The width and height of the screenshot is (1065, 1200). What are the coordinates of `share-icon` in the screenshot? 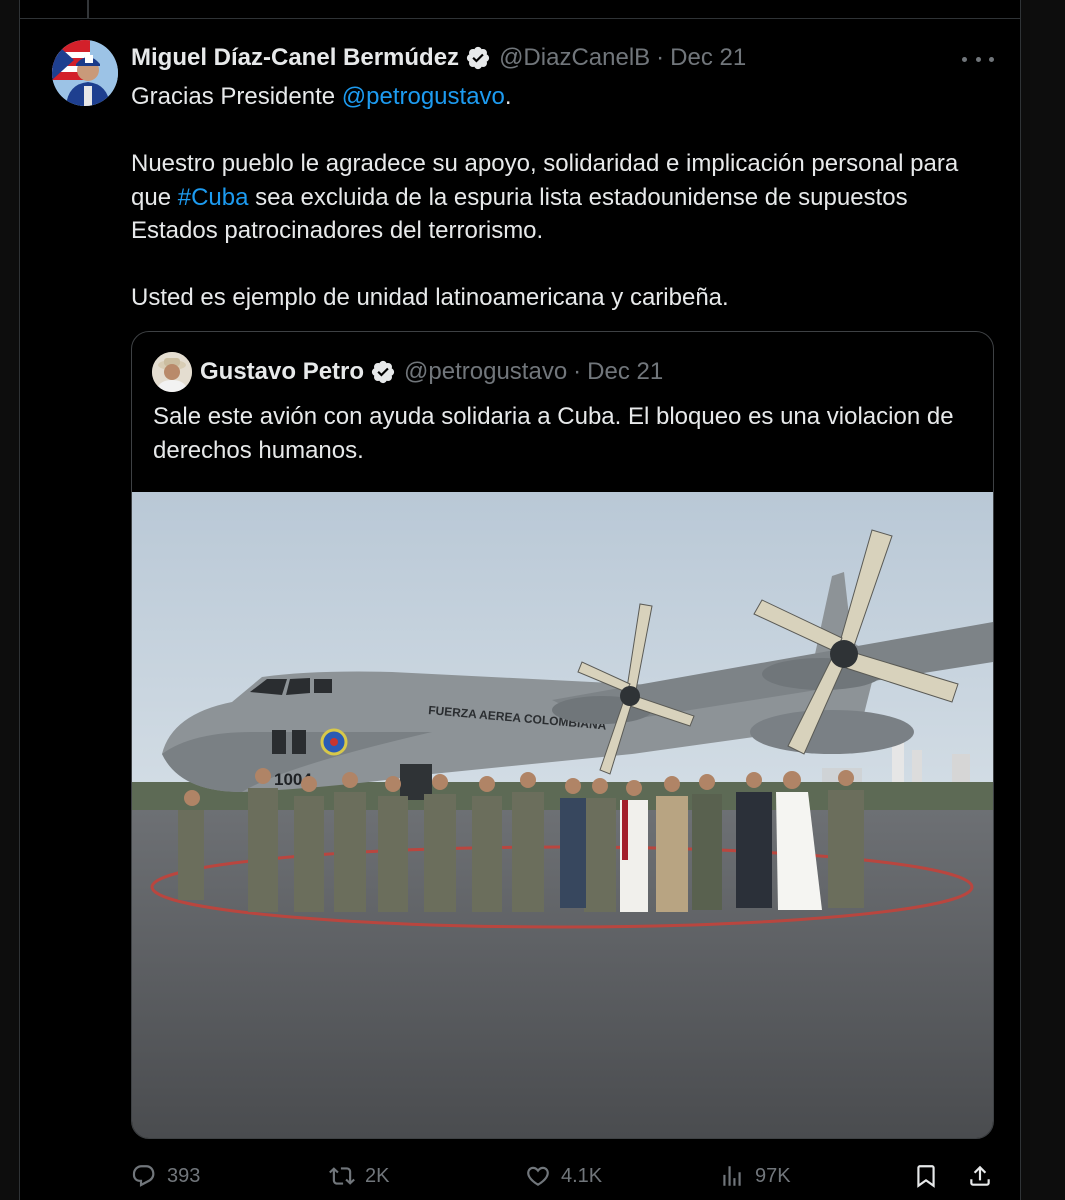 It's located at (980, 1175).